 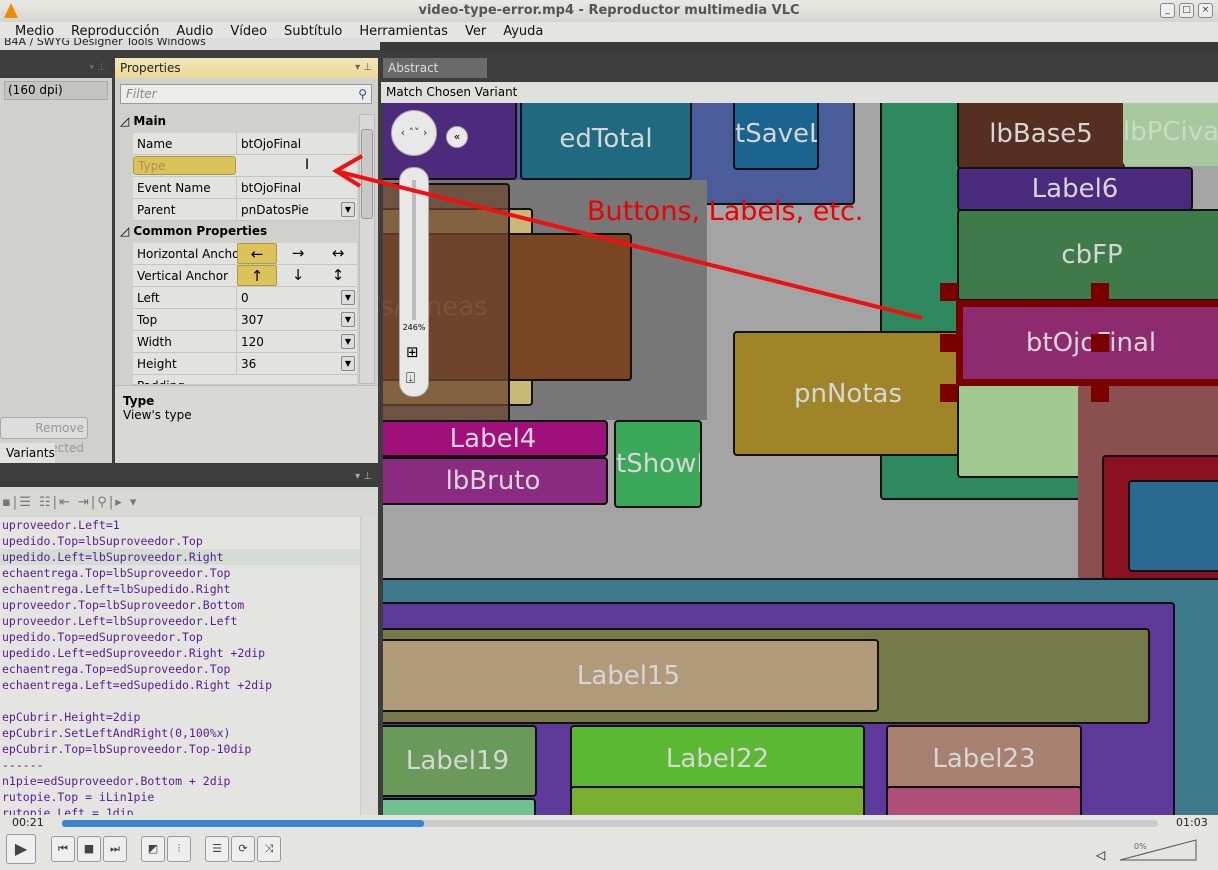 What do you see at coordinates (115, 849) in the screenshot?
I see `next-button: ⏭` at bounding box center [115, 849].